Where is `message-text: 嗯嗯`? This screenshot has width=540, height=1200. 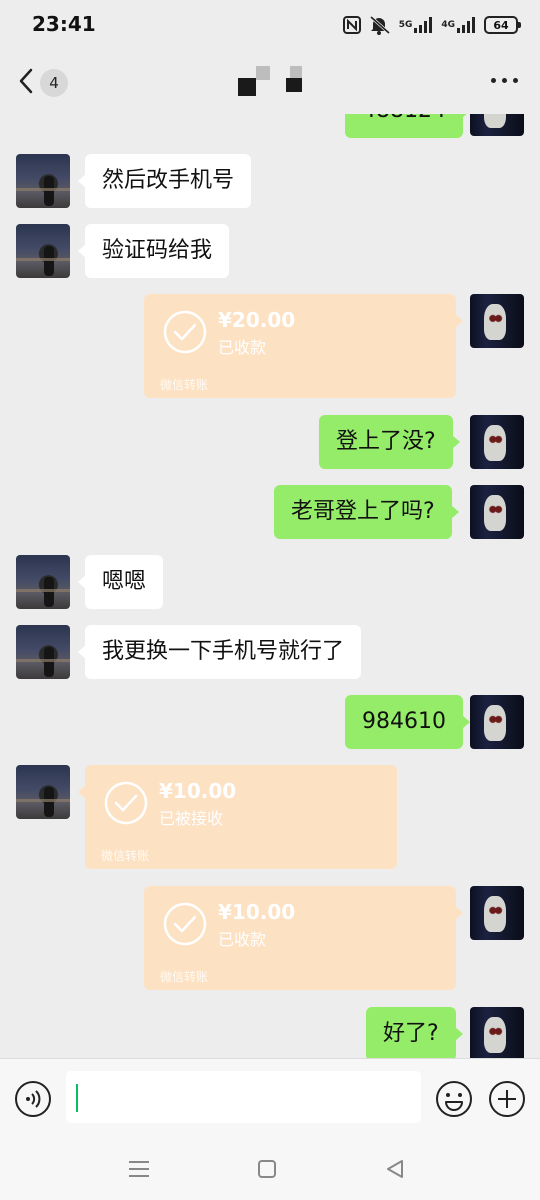
message-text: 嗯嗯 is located at coordinates (124, 581).